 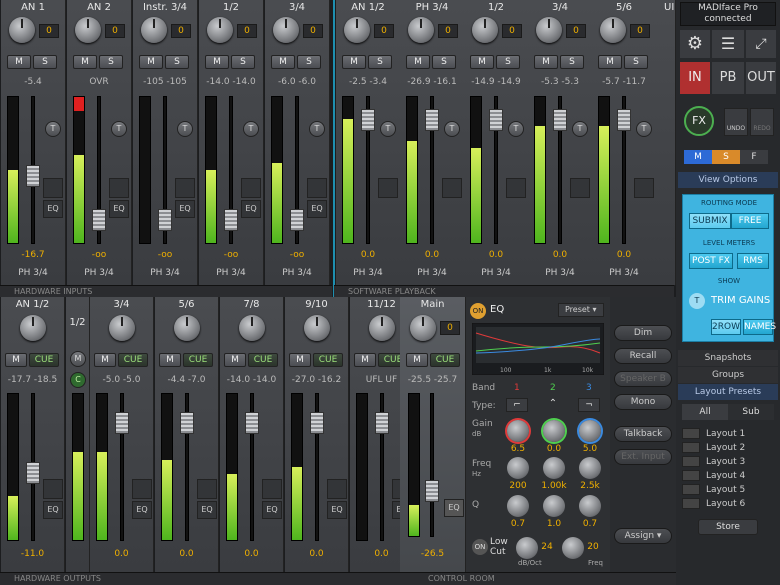 I want to click on eq-band3-q-knob, so click(x=590, y=506).